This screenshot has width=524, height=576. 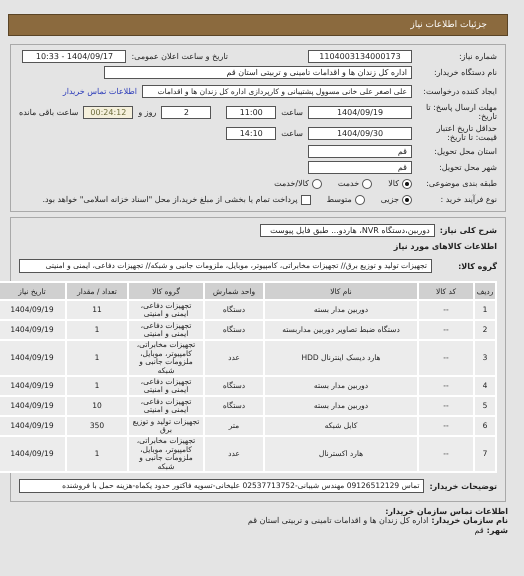 What do you see at coordinates (465, 72) in the screenshot?
I see `field-label: نام دستگاه خریدار:` at bounding box center [465, 72].